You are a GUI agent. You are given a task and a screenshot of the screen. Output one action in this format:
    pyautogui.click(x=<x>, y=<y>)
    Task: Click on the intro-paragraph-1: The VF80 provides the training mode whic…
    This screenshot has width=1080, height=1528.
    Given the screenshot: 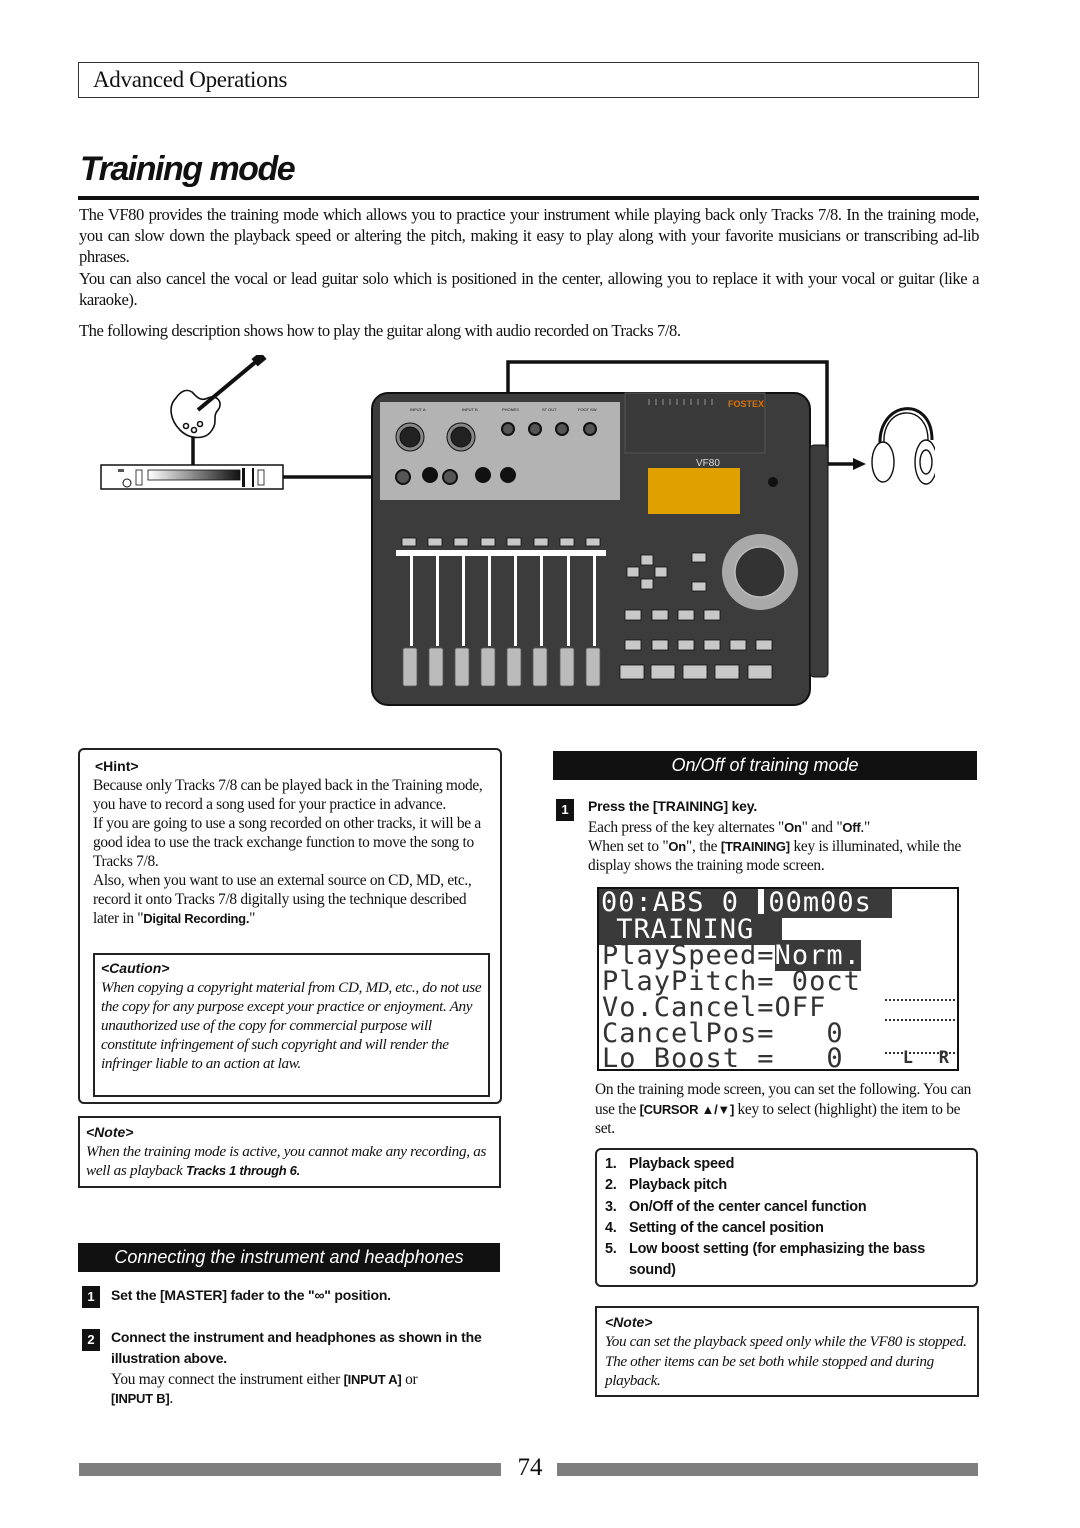 What is the action you would take?
    pyautogui.click(x=529, y=236)
    